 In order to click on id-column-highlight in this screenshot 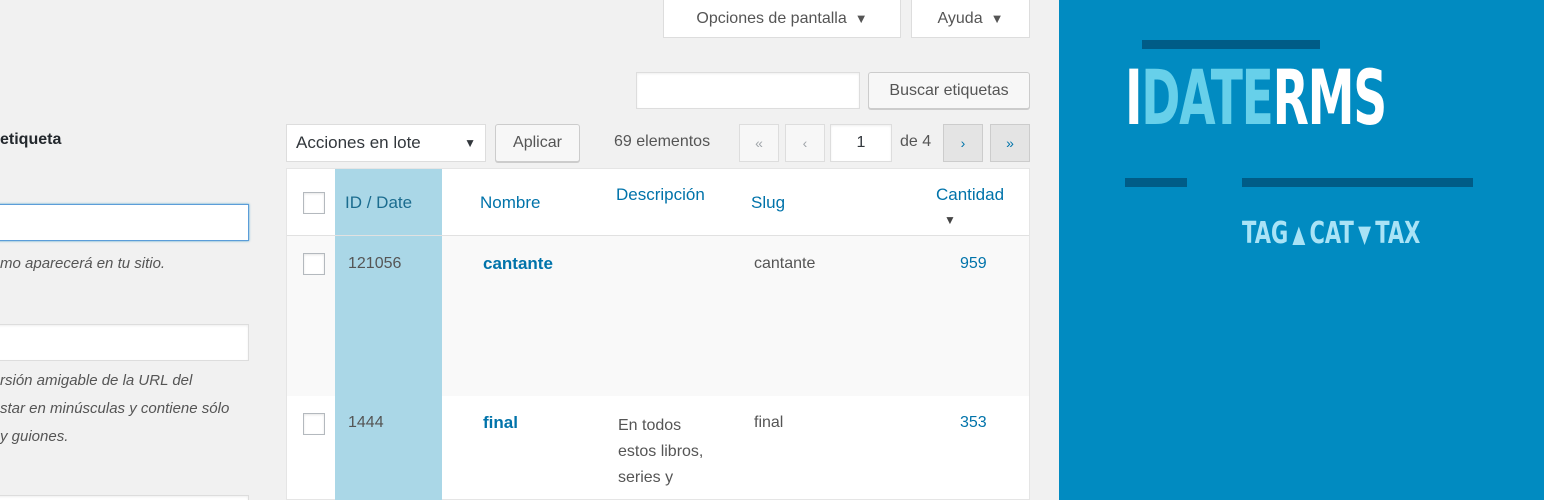, I will do `click(388, 334)`.